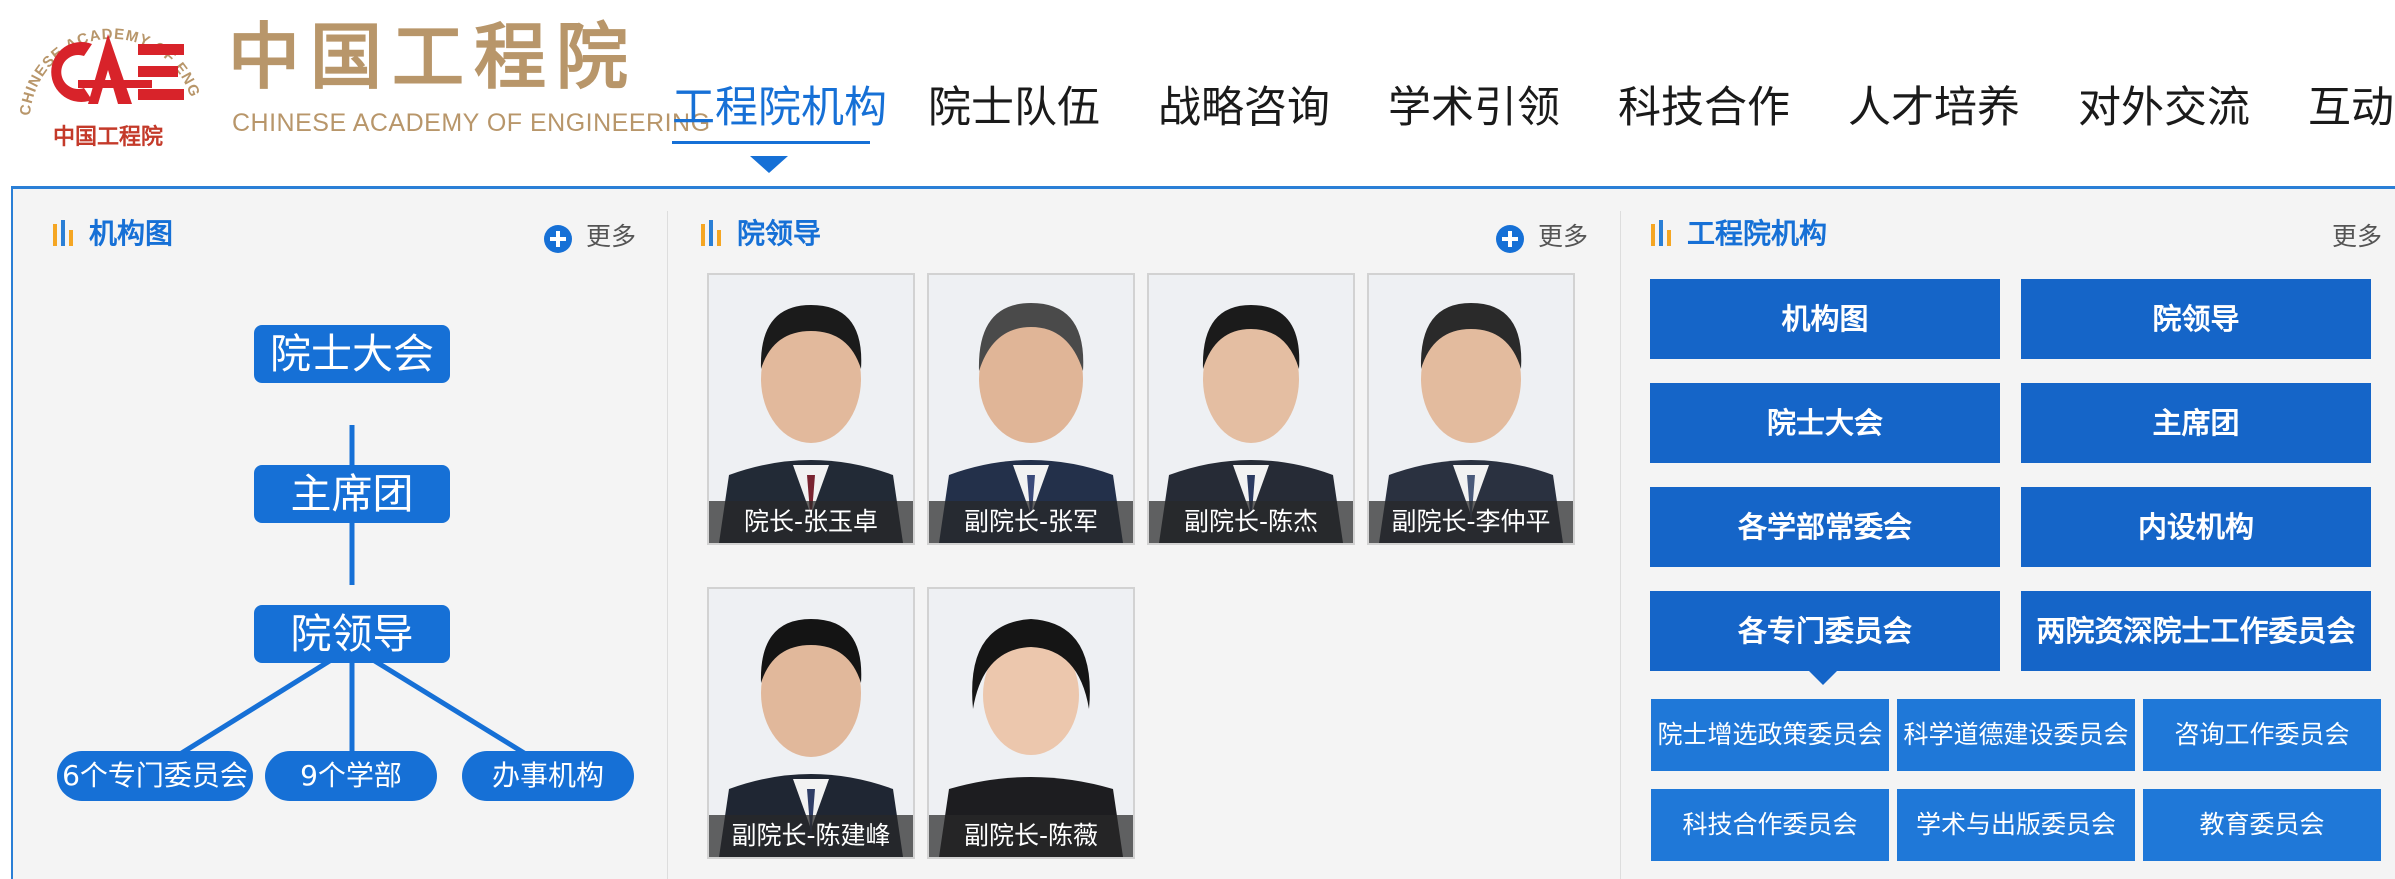  I want to click on sub-button-ethics: 科学道德建设委员会, so click(2016, 735).